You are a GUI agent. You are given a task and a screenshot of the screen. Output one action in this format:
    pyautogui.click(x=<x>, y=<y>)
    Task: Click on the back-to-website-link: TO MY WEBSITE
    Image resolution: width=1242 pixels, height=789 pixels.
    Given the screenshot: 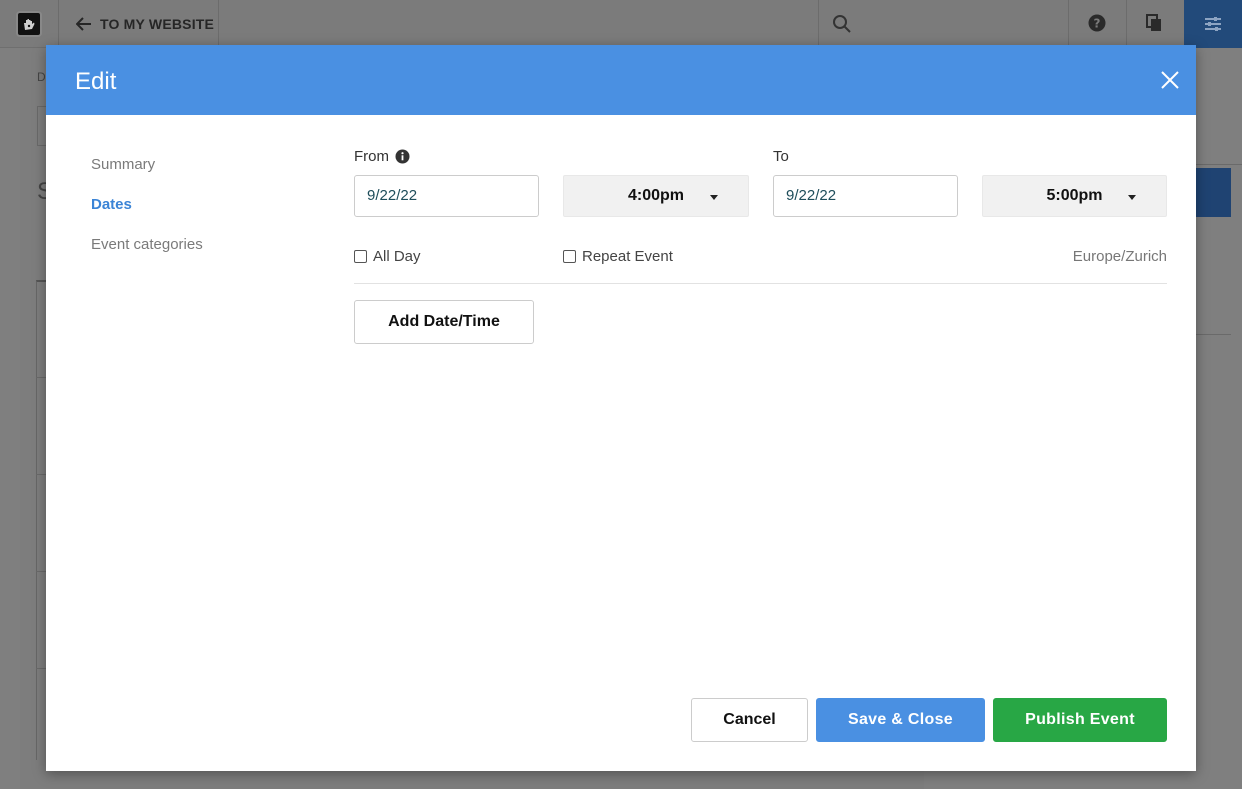 What is the action you would take?
    pyautogui.click(x=145, y=24)
    